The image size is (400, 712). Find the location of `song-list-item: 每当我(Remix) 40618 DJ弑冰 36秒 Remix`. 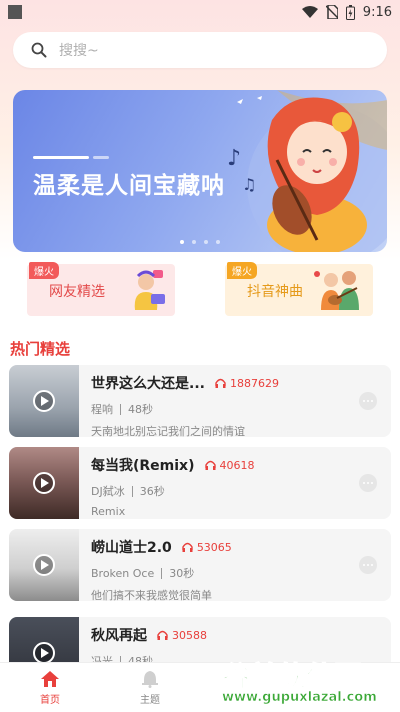

song-list-item: 每当我(Remix) 40618 DJ弑冰 36秒 Remix is located at coordinates (200, 483).